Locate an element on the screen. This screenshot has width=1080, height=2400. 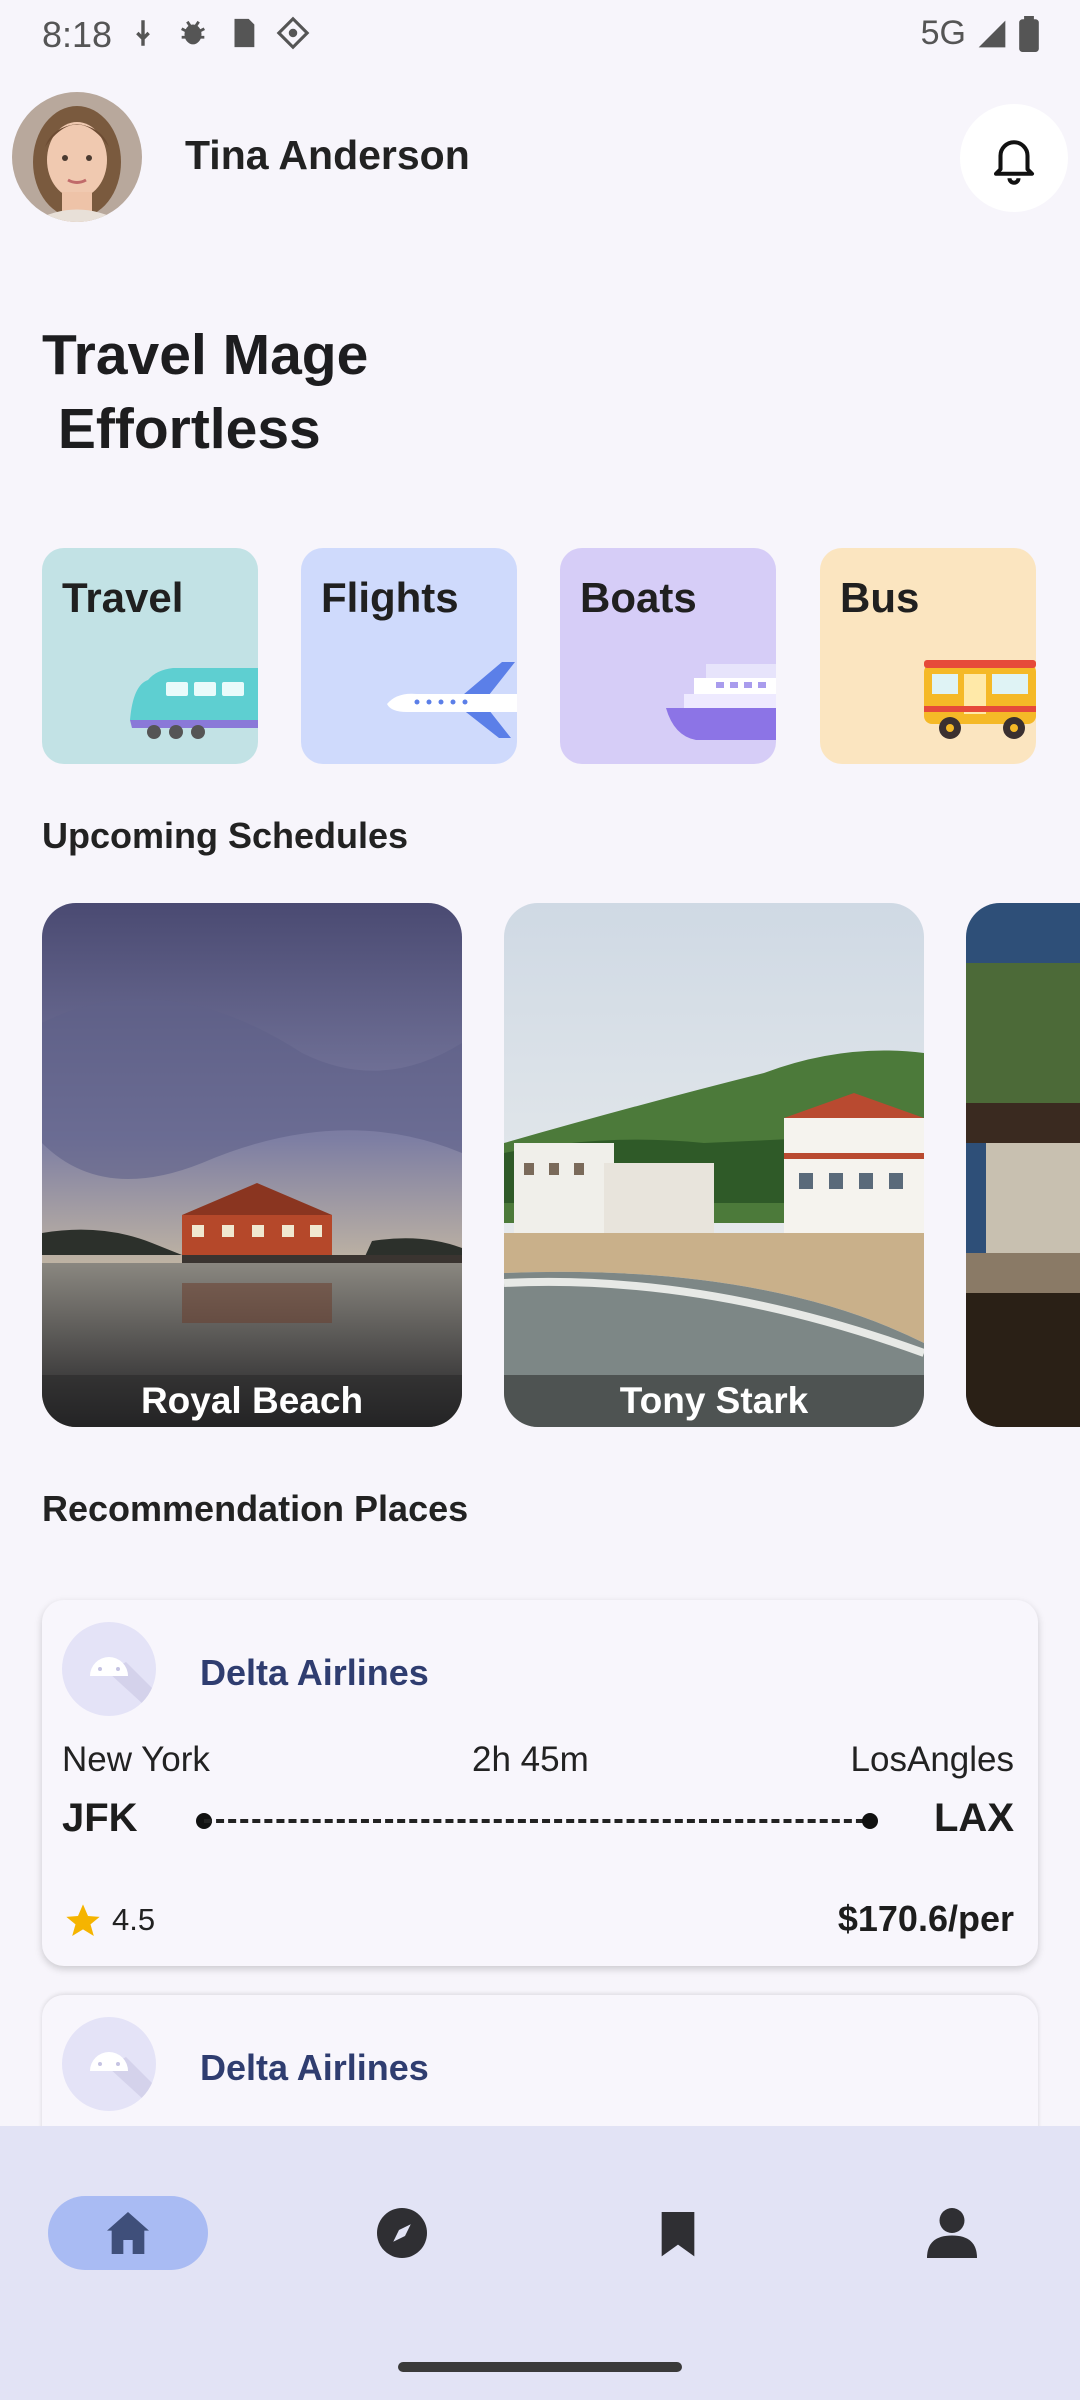
arrival-code: LAX is located at coordinates (974, 1818).